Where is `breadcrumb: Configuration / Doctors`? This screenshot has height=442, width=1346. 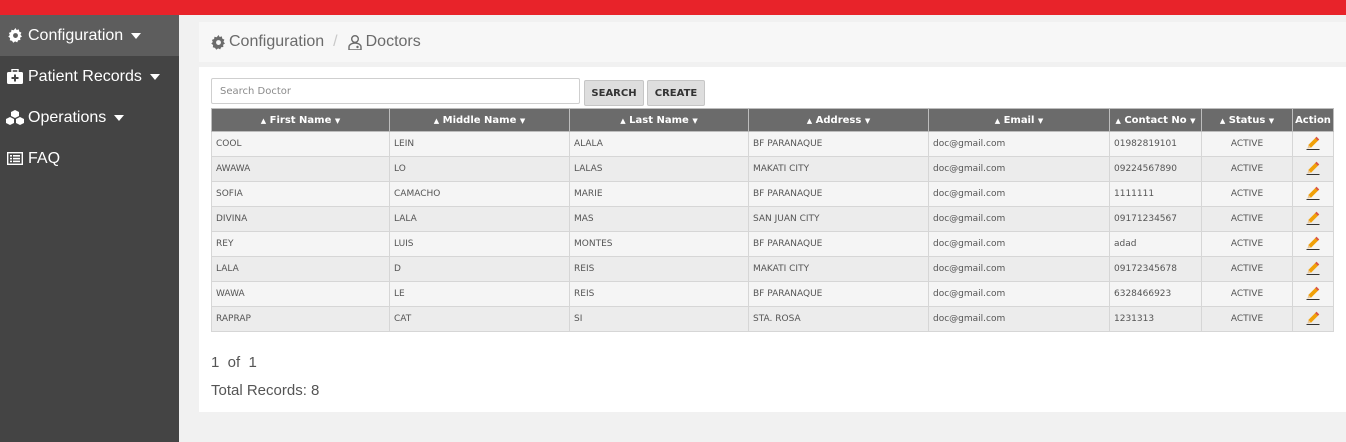 breadcrumb: Configuration / Doctors is located at coordinates (772, 42).